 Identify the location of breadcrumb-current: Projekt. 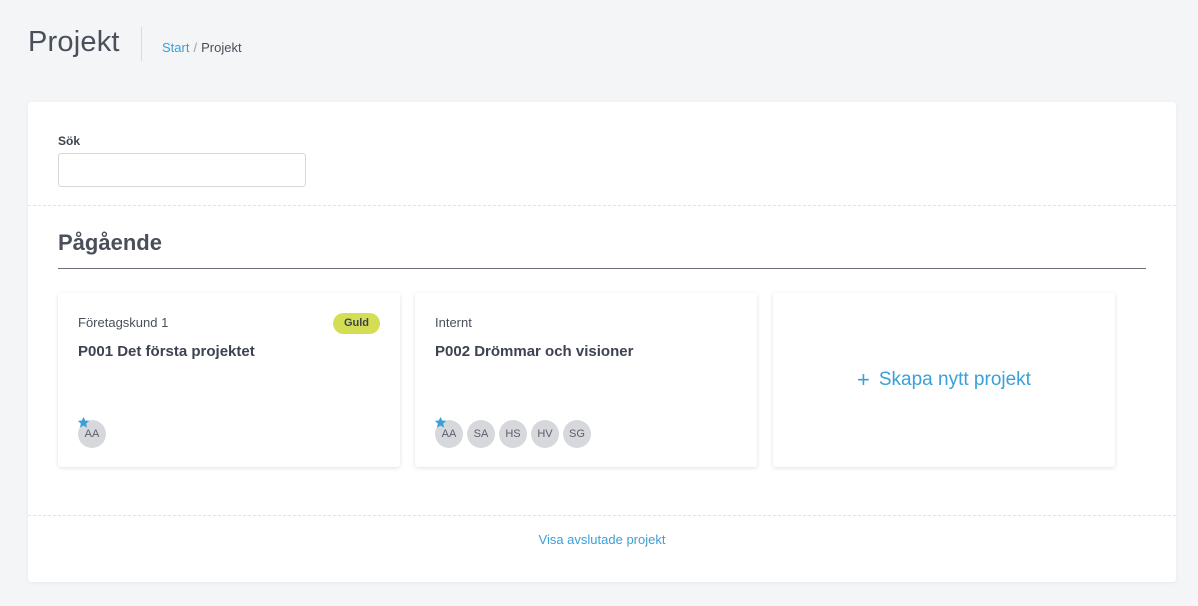
(221, 47).